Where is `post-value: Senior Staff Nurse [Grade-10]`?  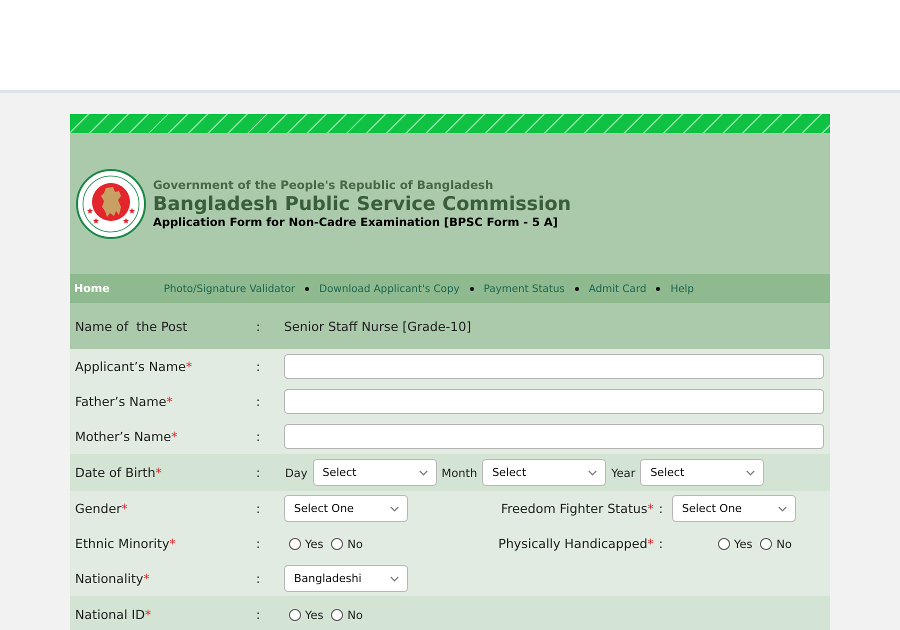
post-value: Senior Staff Nurse [Grade-10] is located at coordinates (378, 326).